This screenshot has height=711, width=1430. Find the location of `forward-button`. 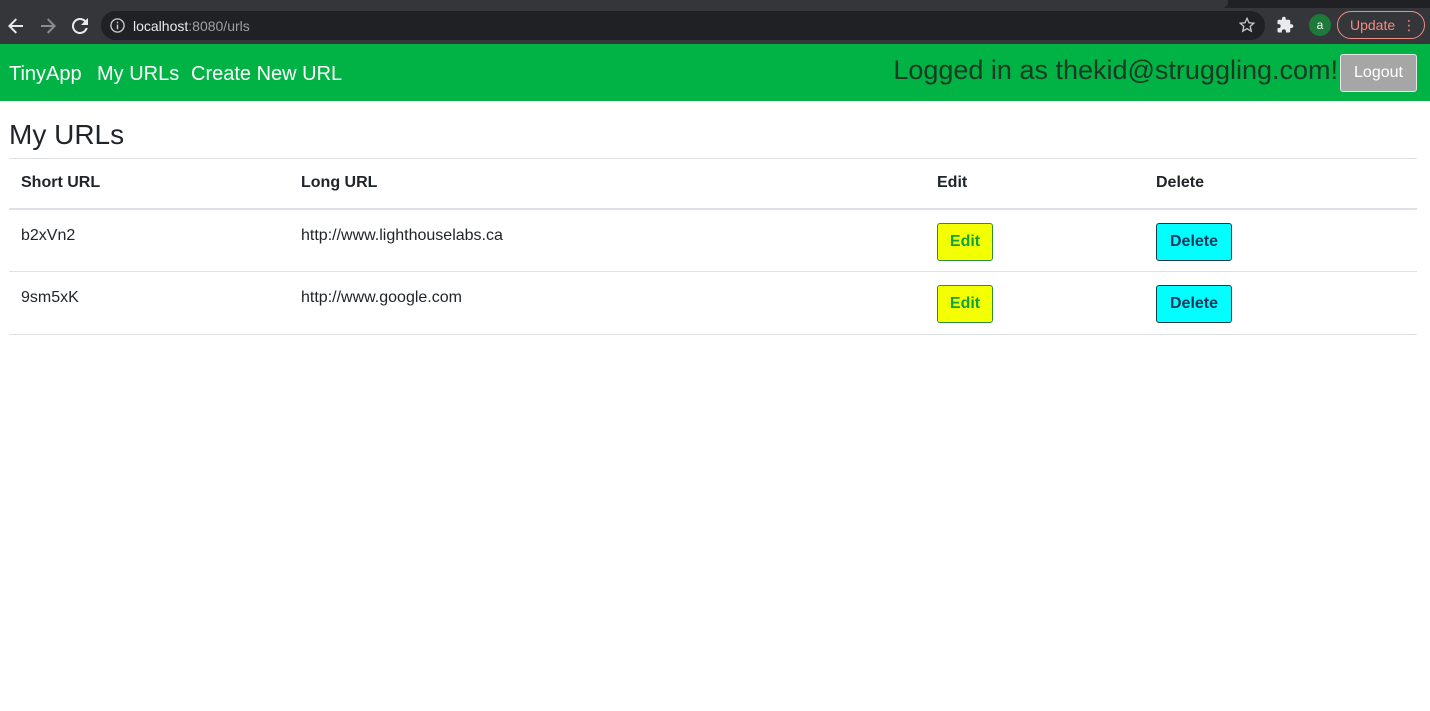

forward-button is located at coordinates (48, 26).